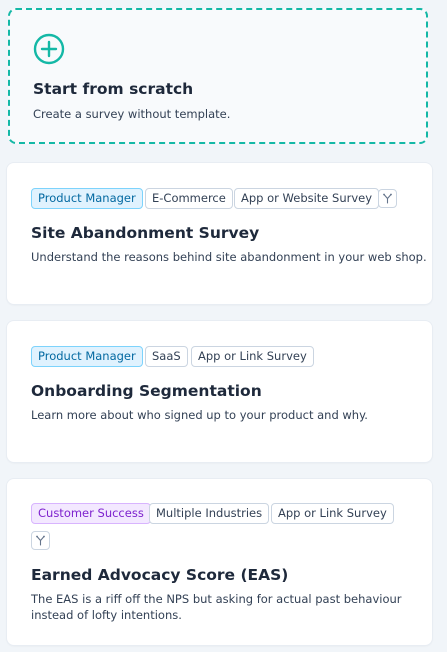  I want to click on scratch-description: Create a survey without template., so click(132, 114).